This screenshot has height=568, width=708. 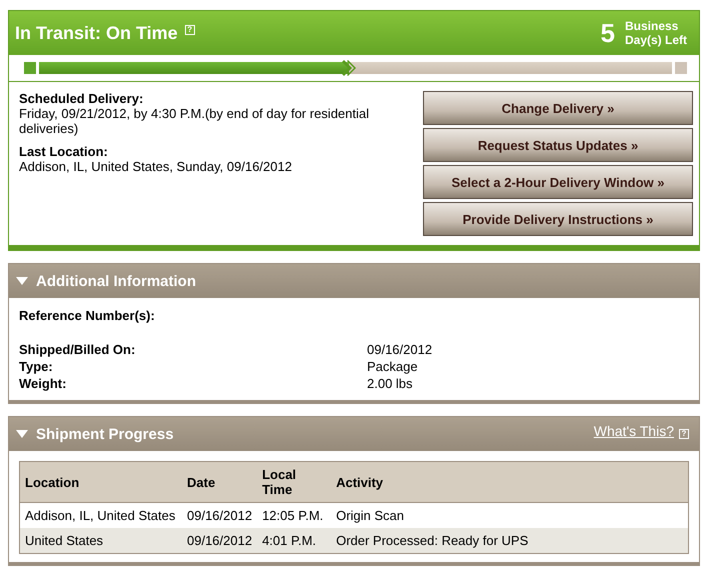 I want to click on info-label: Type:, so click(x=36, y=366).